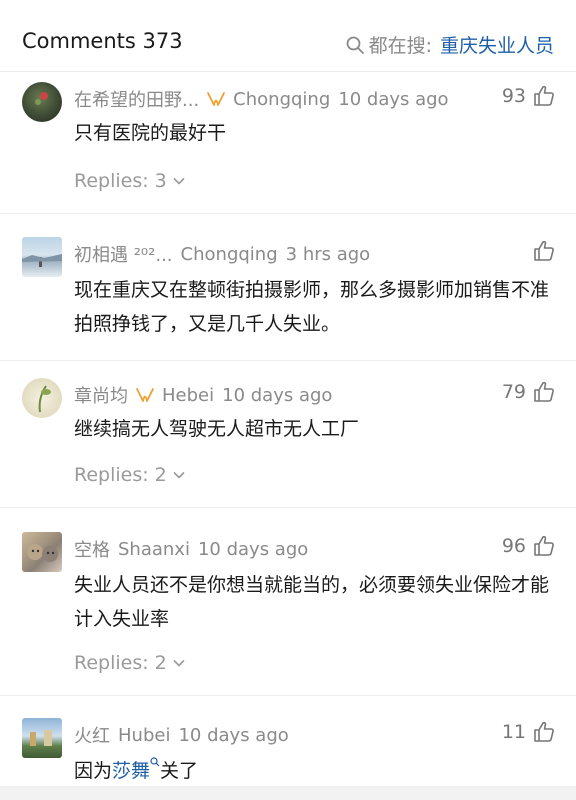 The height and width of the screenshot is (800, 576). I want to click on like-button, so click(541, 251).